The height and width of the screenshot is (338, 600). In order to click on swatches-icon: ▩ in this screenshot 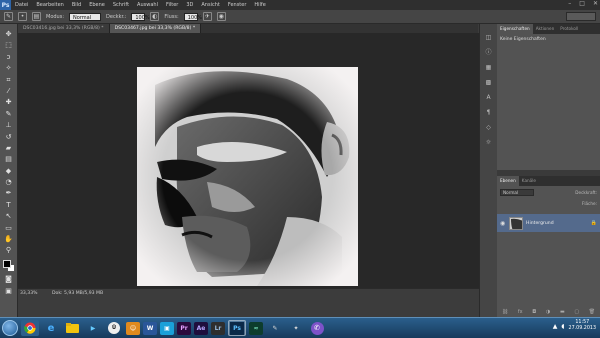, I will do `click(489, 82)`.